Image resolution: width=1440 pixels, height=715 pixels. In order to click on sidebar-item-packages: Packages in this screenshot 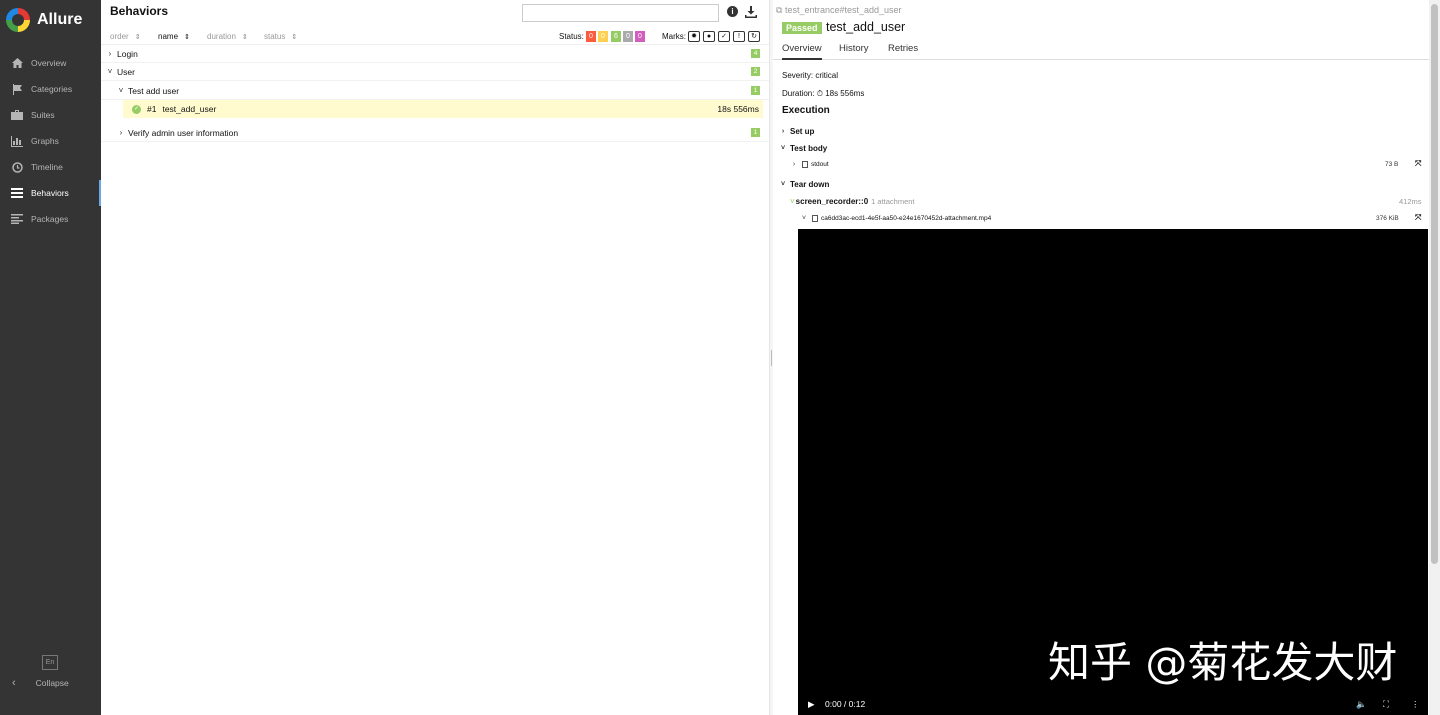, I will do `click(50, 219)`.